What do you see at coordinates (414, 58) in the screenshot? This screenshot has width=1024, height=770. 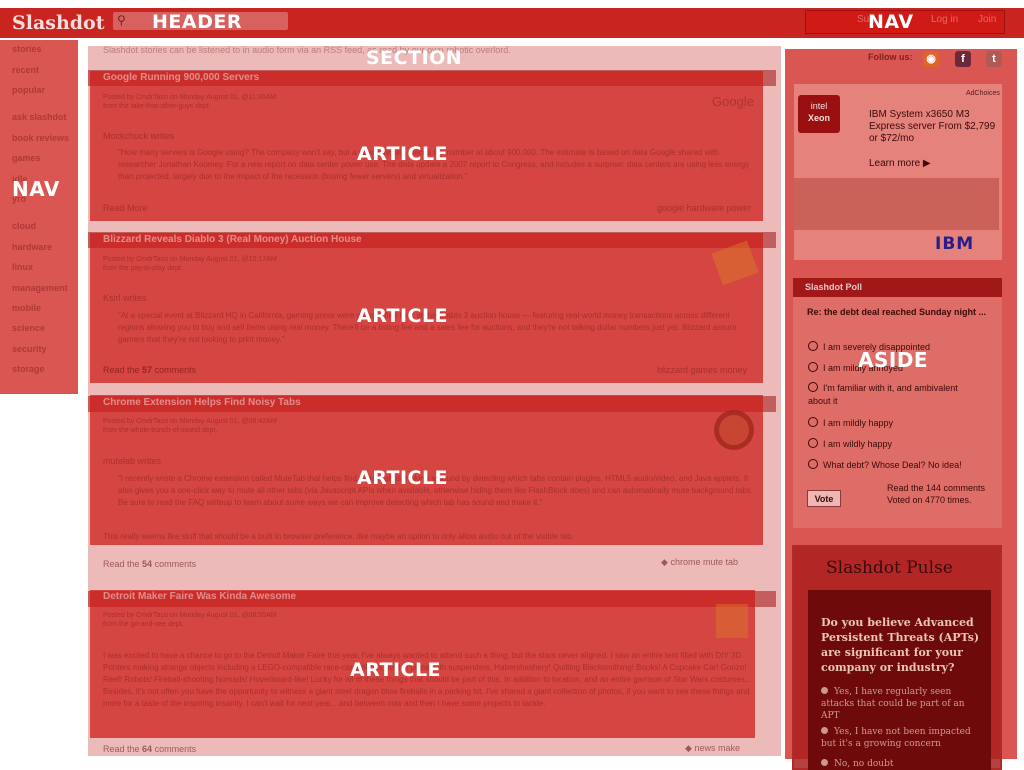 I see `section-region-label: SECTION` at bounding box center [414, 58].